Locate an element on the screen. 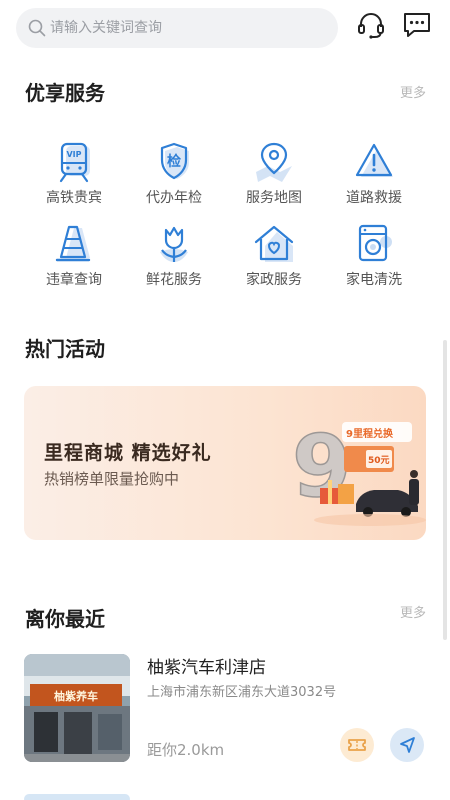  coupon-button is located at coordinates (357, 745).